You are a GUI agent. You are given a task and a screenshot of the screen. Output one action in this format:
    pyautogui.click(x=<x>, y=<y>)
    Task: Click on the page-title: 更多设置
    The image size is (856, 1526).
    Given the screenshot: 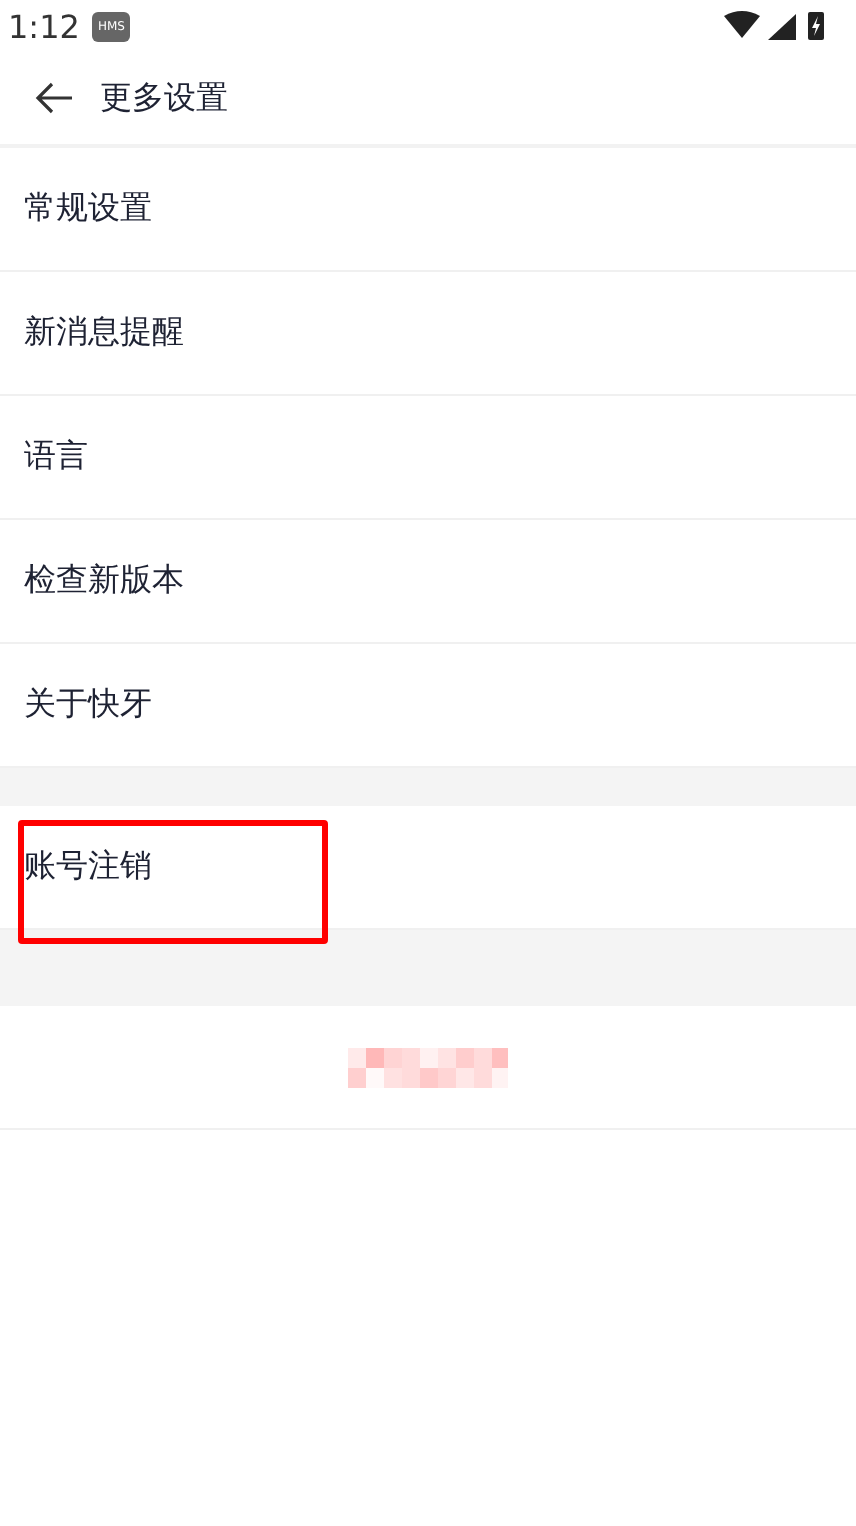 What is the action you would take?
    pyautogui.click(x=164, y=98)
    